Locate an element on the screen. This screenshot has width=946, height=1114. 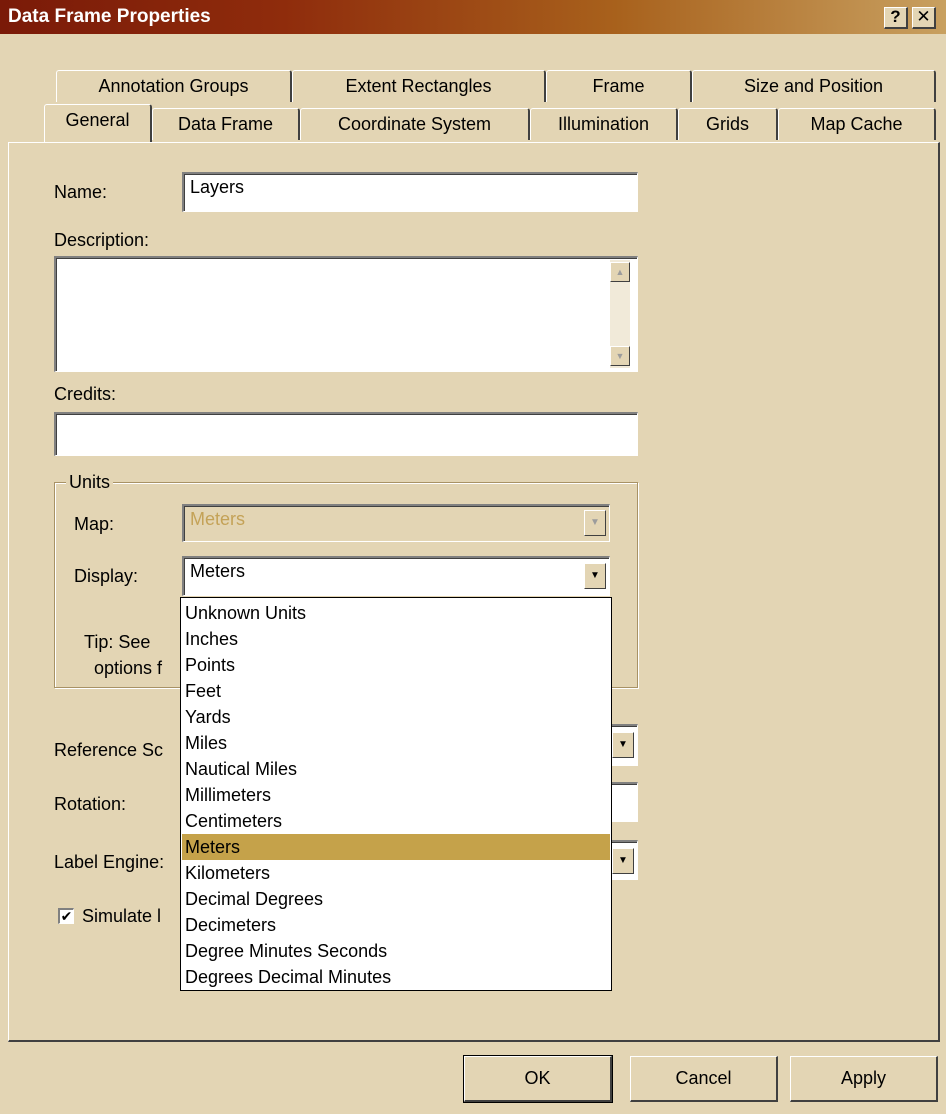
map-units-label: Map: is located at coordinates (94, 524).